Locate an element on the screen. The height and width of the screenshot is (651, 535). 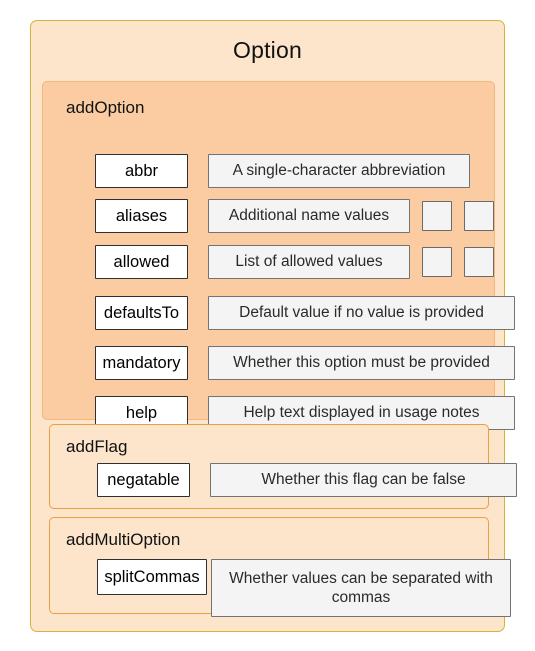
property-key-mandatory: mandatory is located at coordinates (141, 363).